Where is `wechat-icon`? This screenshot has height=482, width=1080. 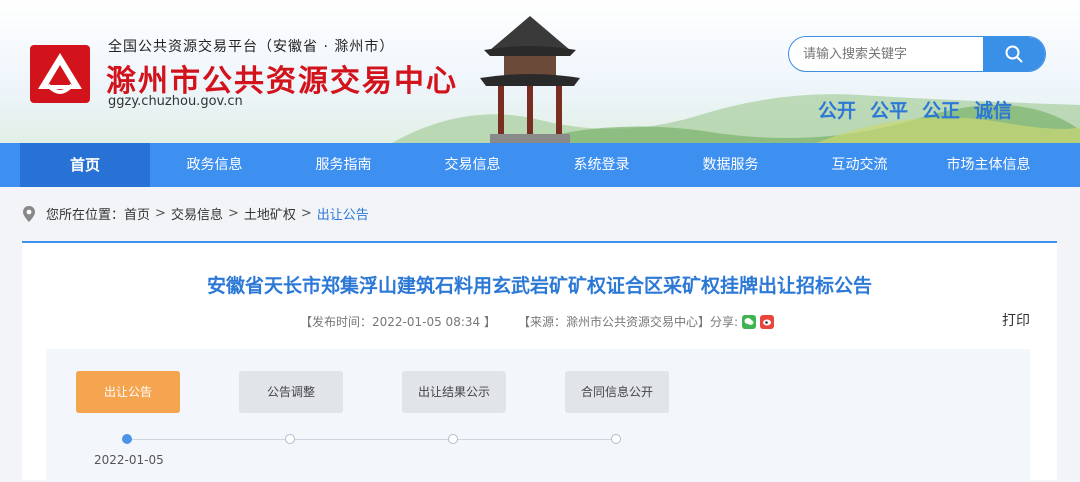 wechat-icon is located at coordinates (749, 321).